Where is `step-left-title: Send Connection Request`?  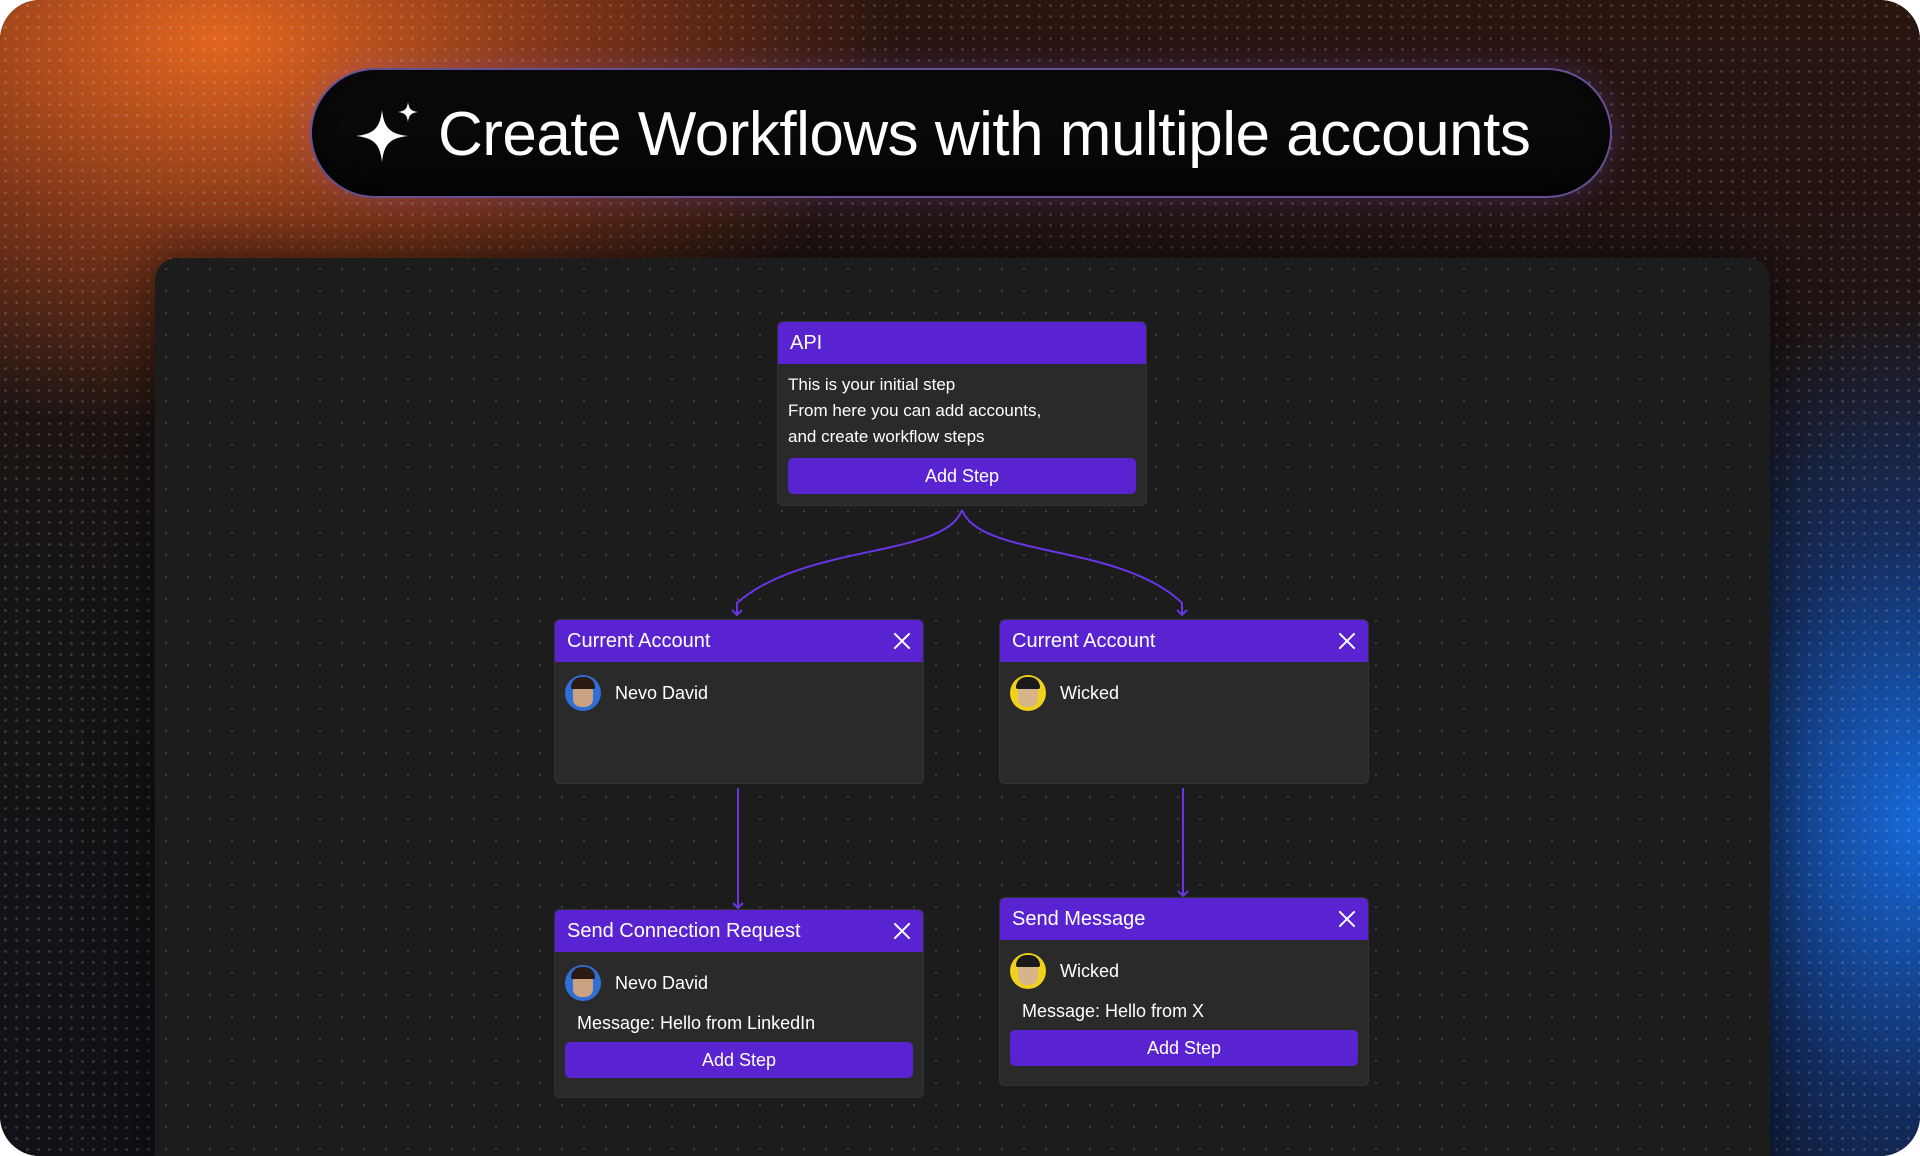 step-left-title: Send Connection Request is located at coordinates (684, 930).